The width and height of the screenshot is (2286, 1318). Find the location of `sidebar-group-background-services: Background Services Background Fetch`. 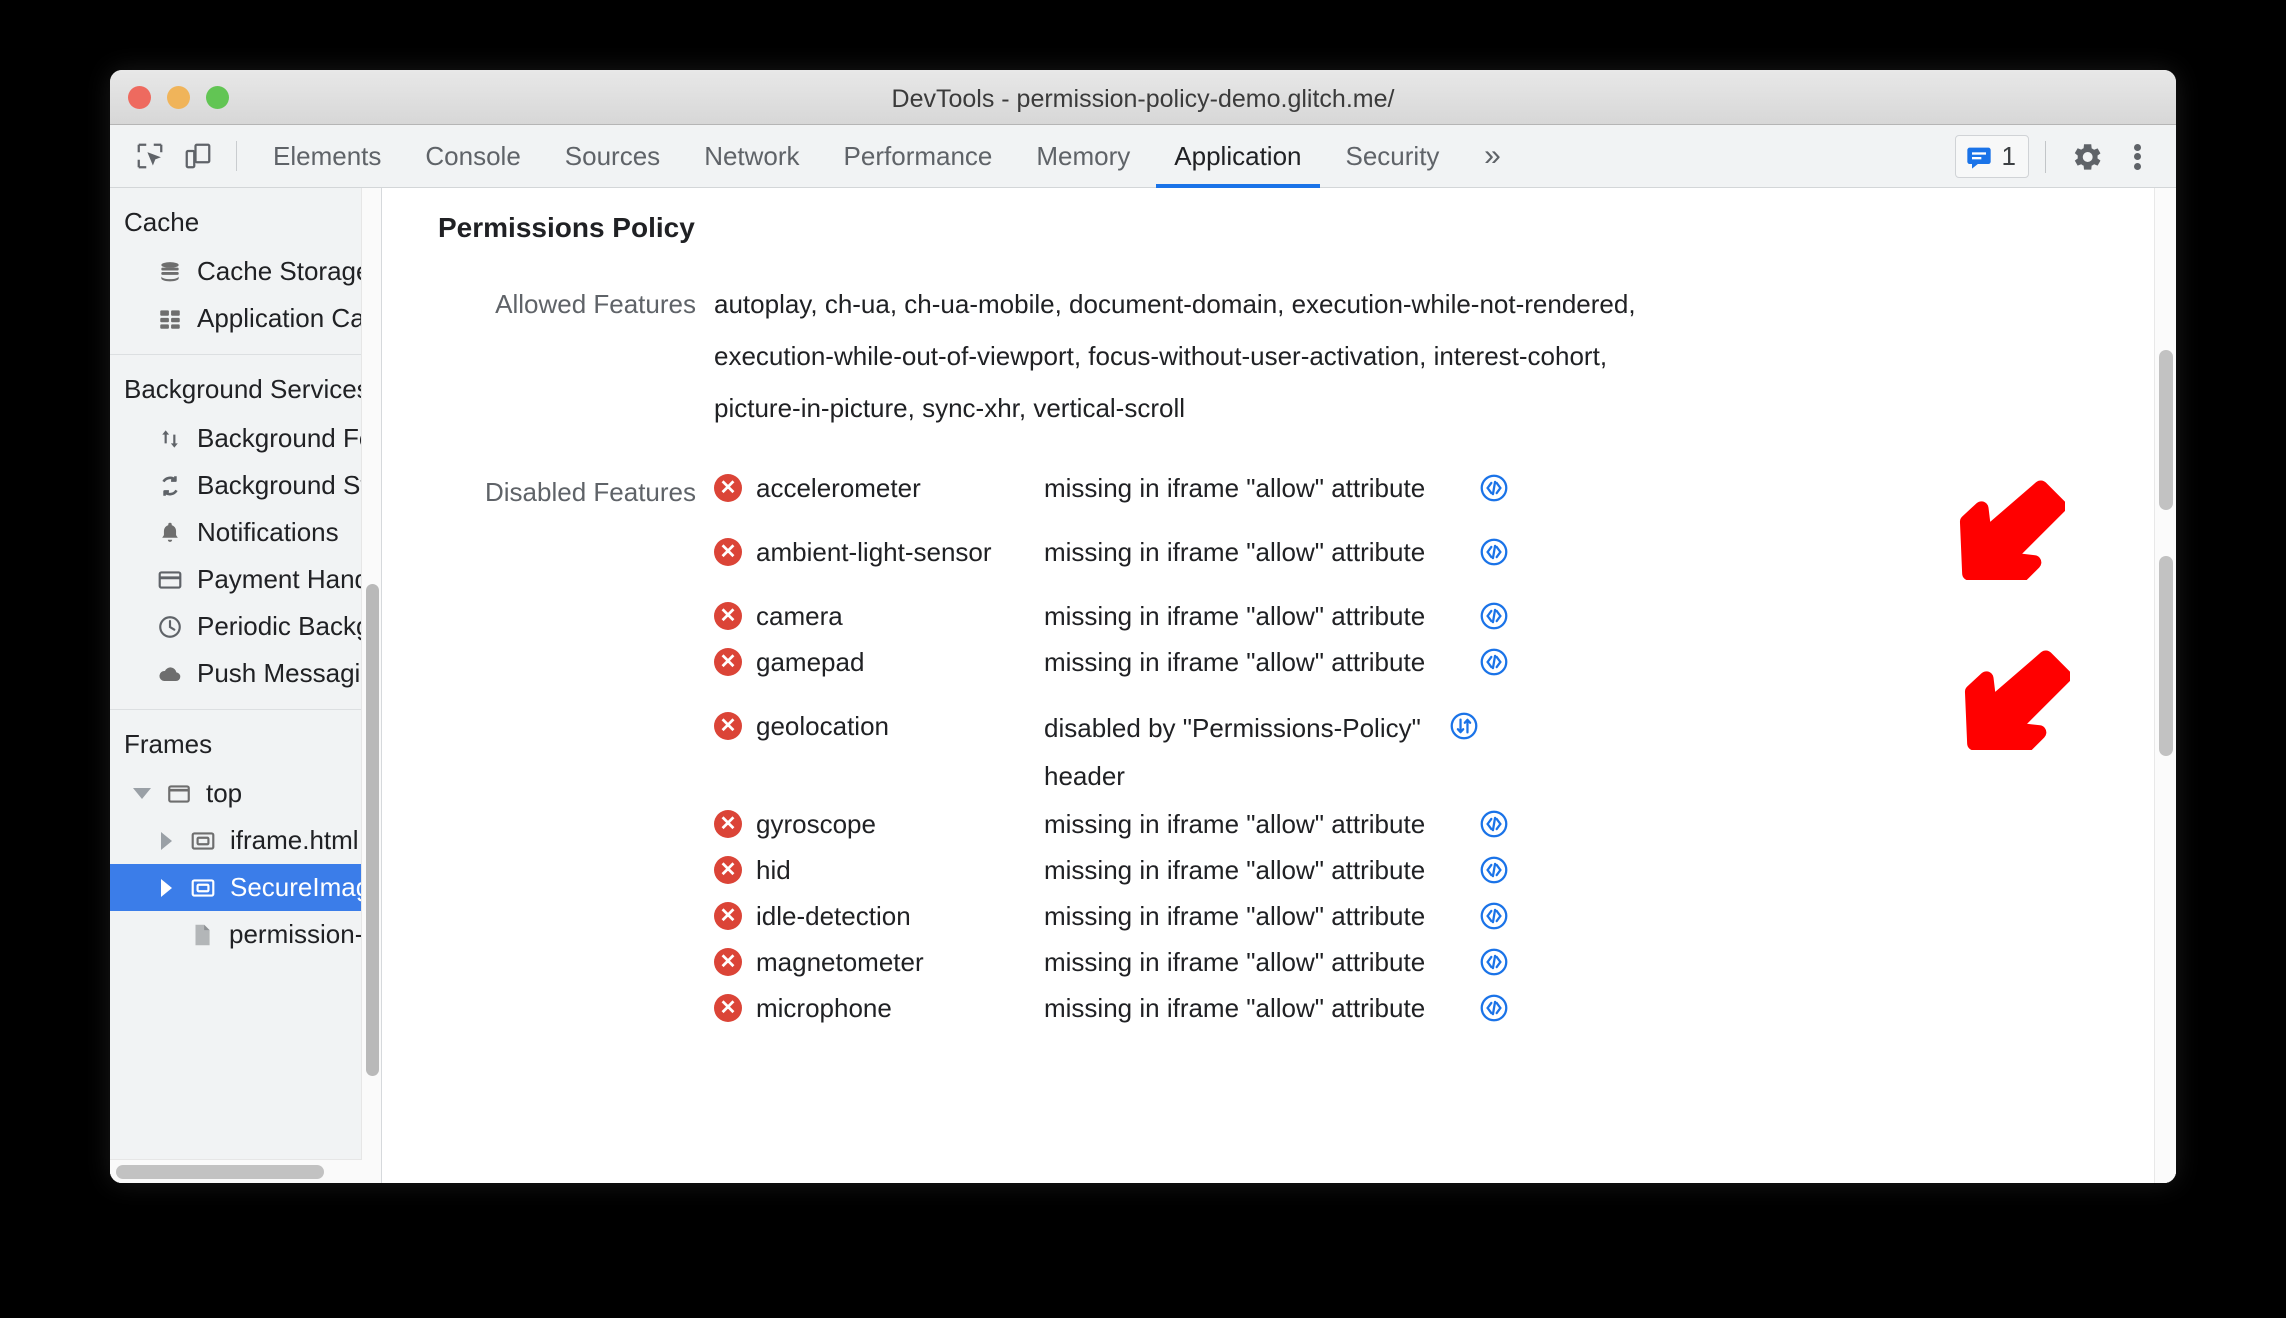

sidebar-group-background-services: Background Services Background Fetch is located at coordinates (245, 532).